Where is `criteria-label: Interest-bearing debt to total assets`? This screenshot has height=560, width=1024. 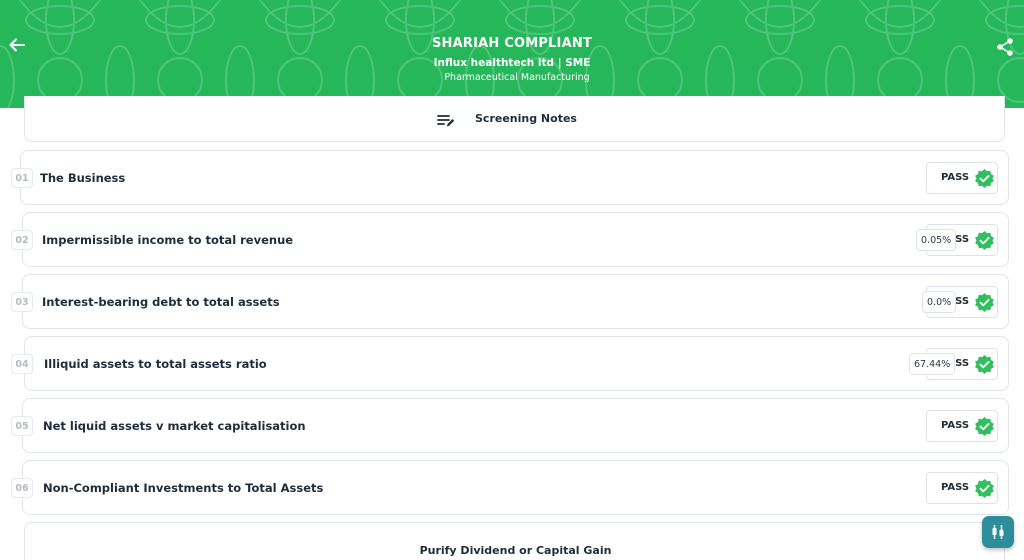 criteria-label: Interest-bearing debt to total assets is located at coordinates (161, 302).